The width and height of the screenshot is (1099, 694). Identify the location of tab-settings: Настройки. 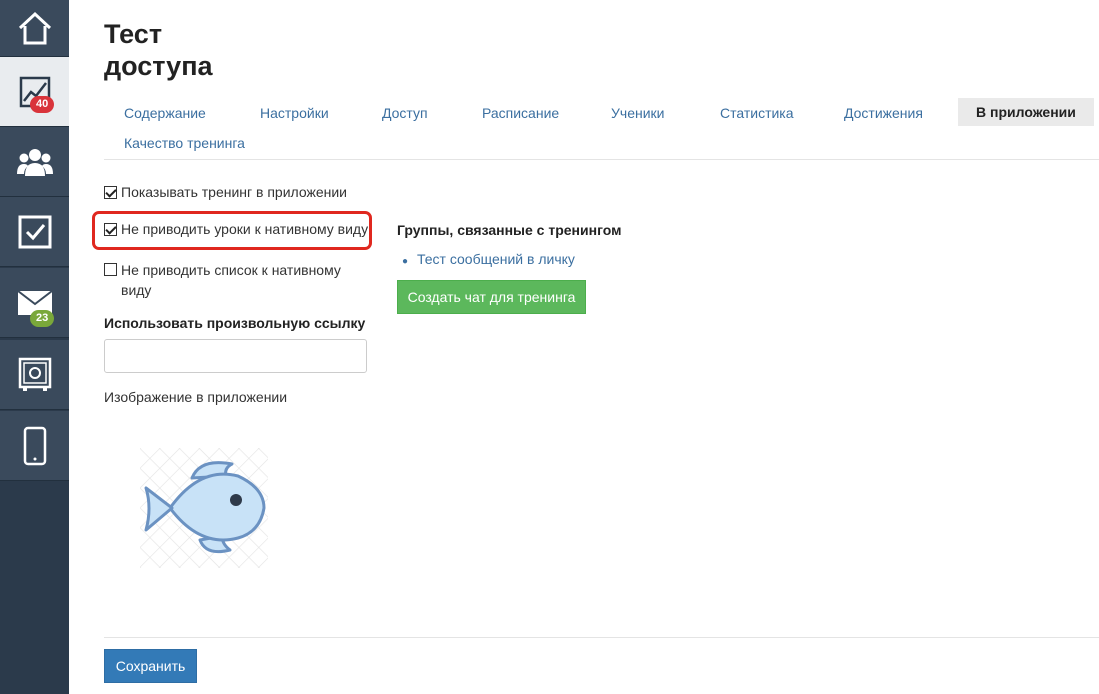
(294, 113).